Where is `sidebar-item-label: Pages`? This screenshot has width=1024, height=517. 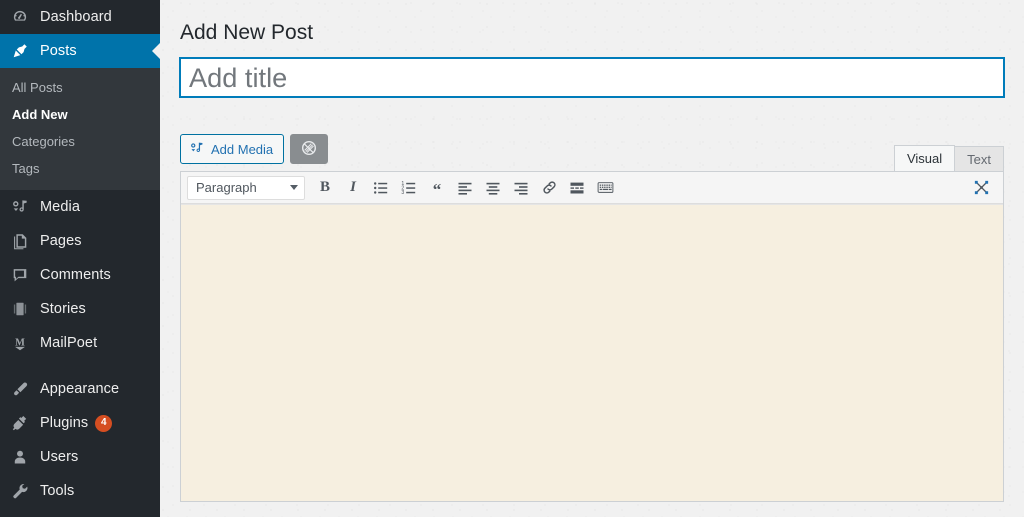
sidebar-item-label: Pages is located at coordinates (61, 240).